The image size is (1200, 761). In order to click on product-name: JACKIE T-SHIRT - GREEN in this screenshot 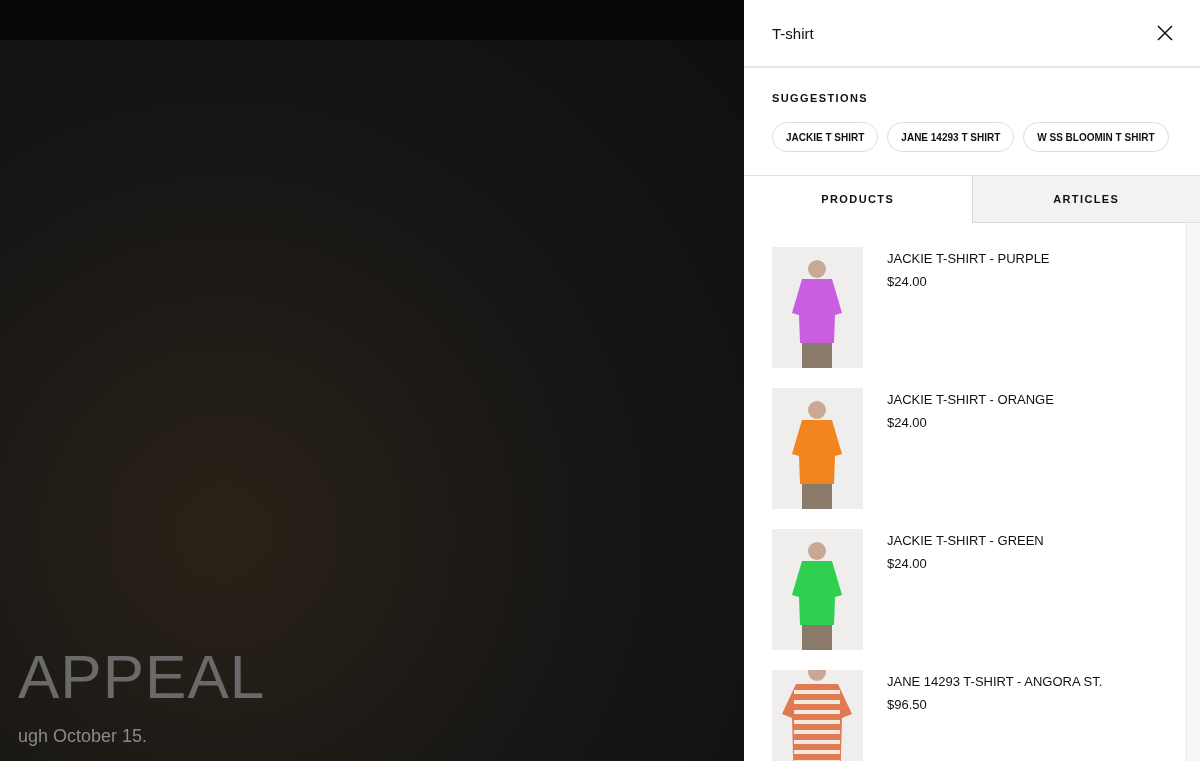, I will do `click(965, 540)`.